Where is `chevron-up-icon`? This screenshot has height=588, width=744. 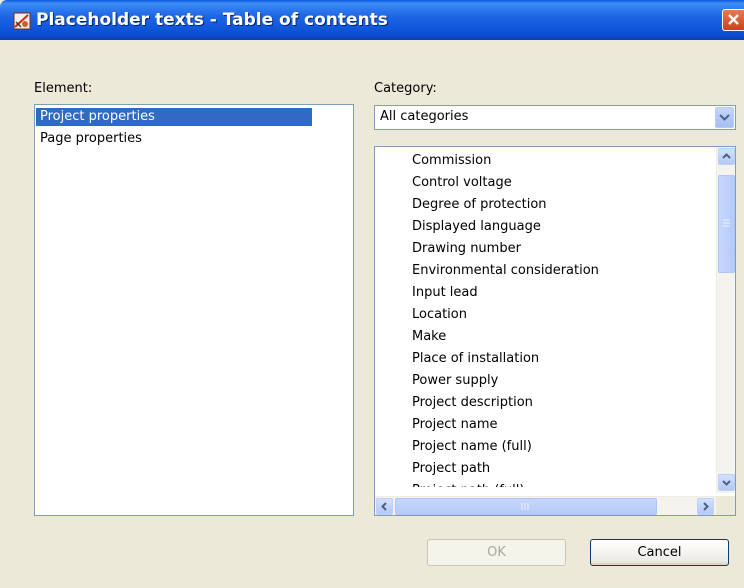 chevron-up-icon is located at coordinates (726, 156).